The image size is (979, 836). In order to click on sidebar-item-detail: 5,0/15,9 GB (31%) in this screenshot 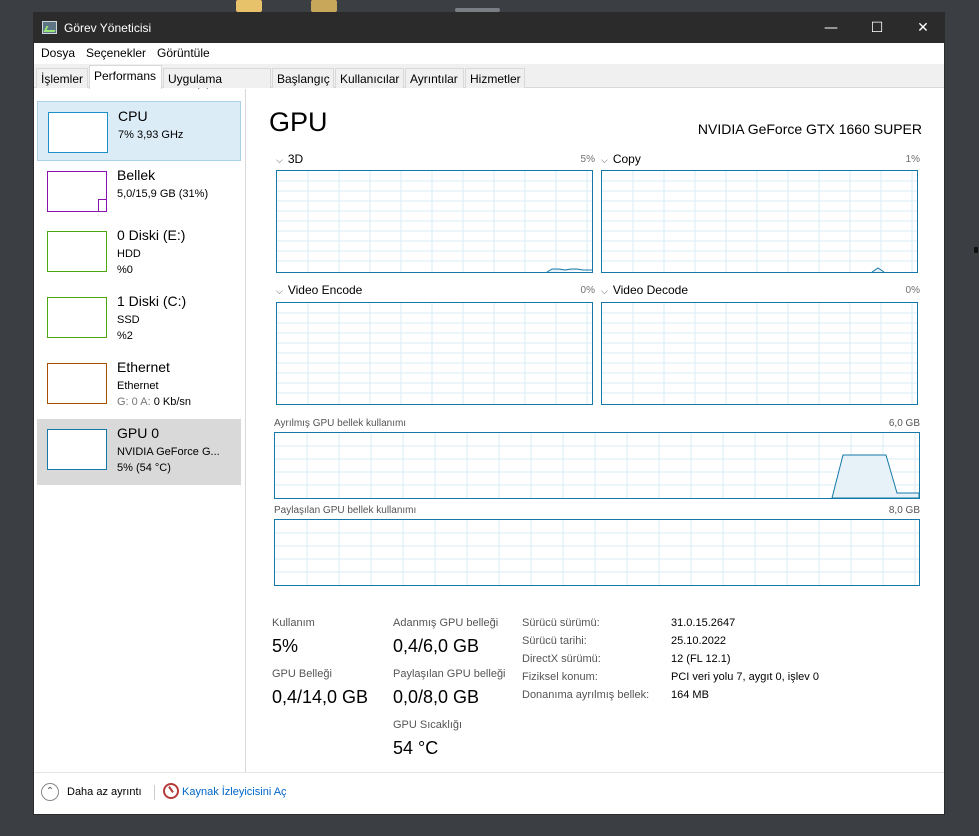, I will do `click(163, 194)`.